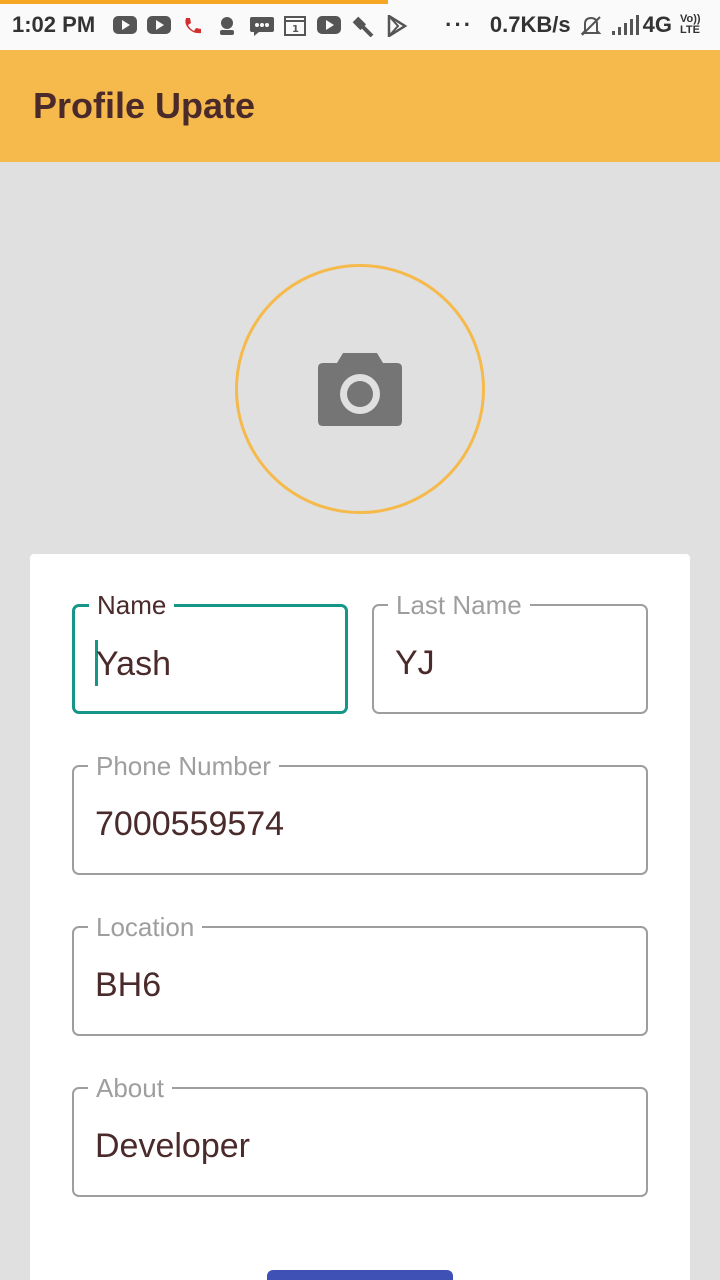 Image resolution: width=720 pixels, height=1280 pixels. Describe the element at coordinates (360, 973) in the screenshot. I see `location-field: Location BH6` at that location.